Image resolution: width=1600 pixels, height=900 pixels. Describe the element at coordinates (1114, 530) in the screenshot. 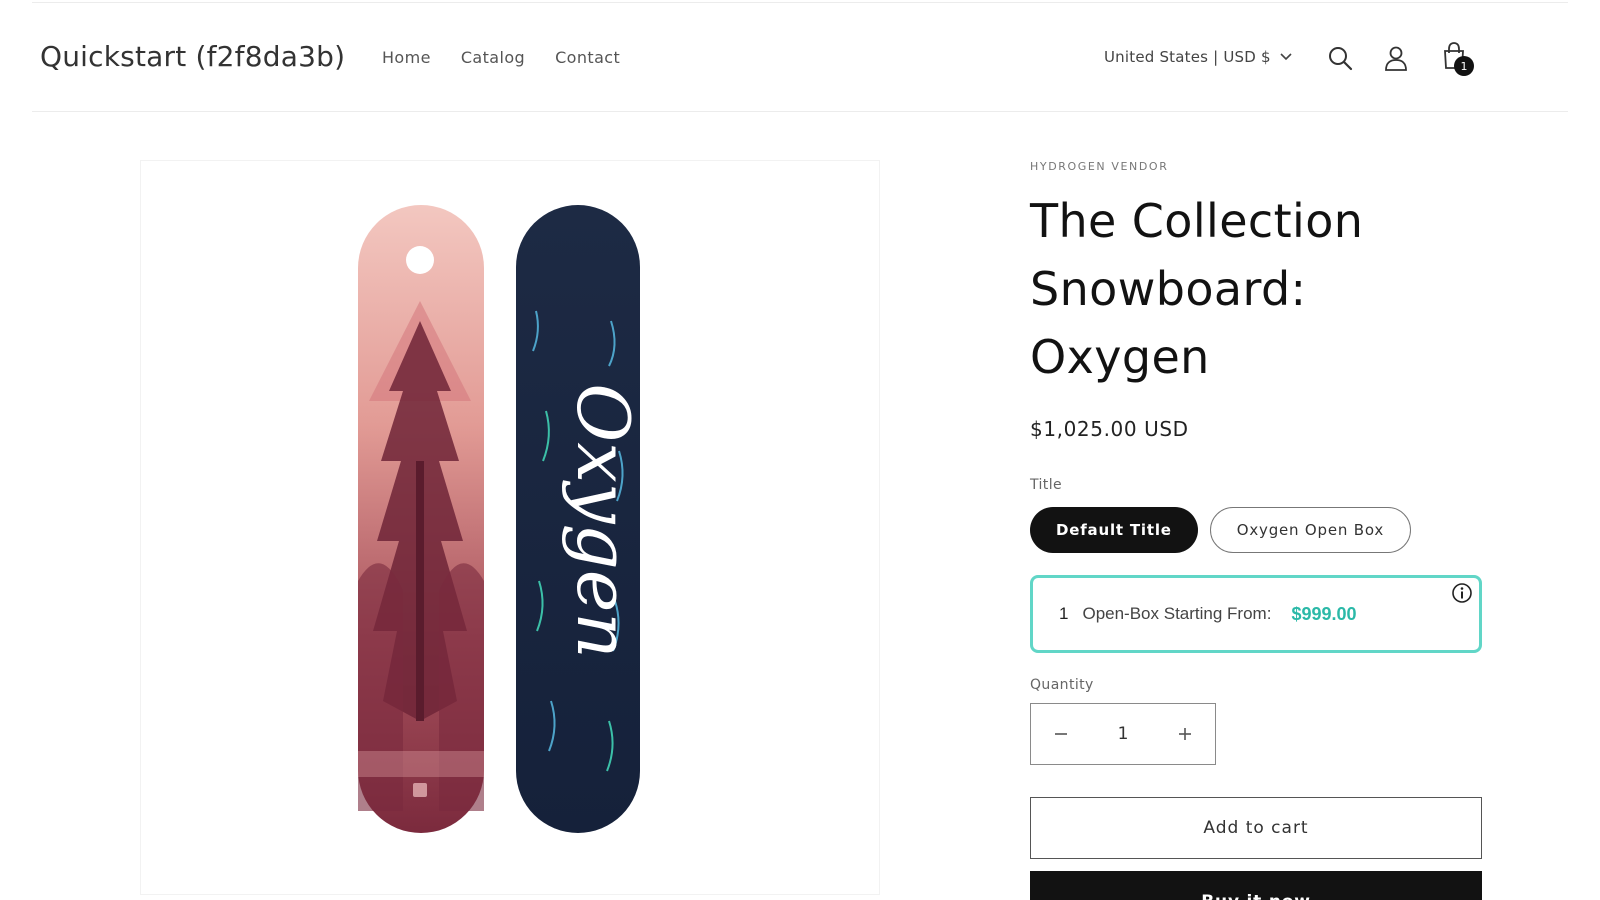

I see `variant-option-default-title: Default Title` at that location.